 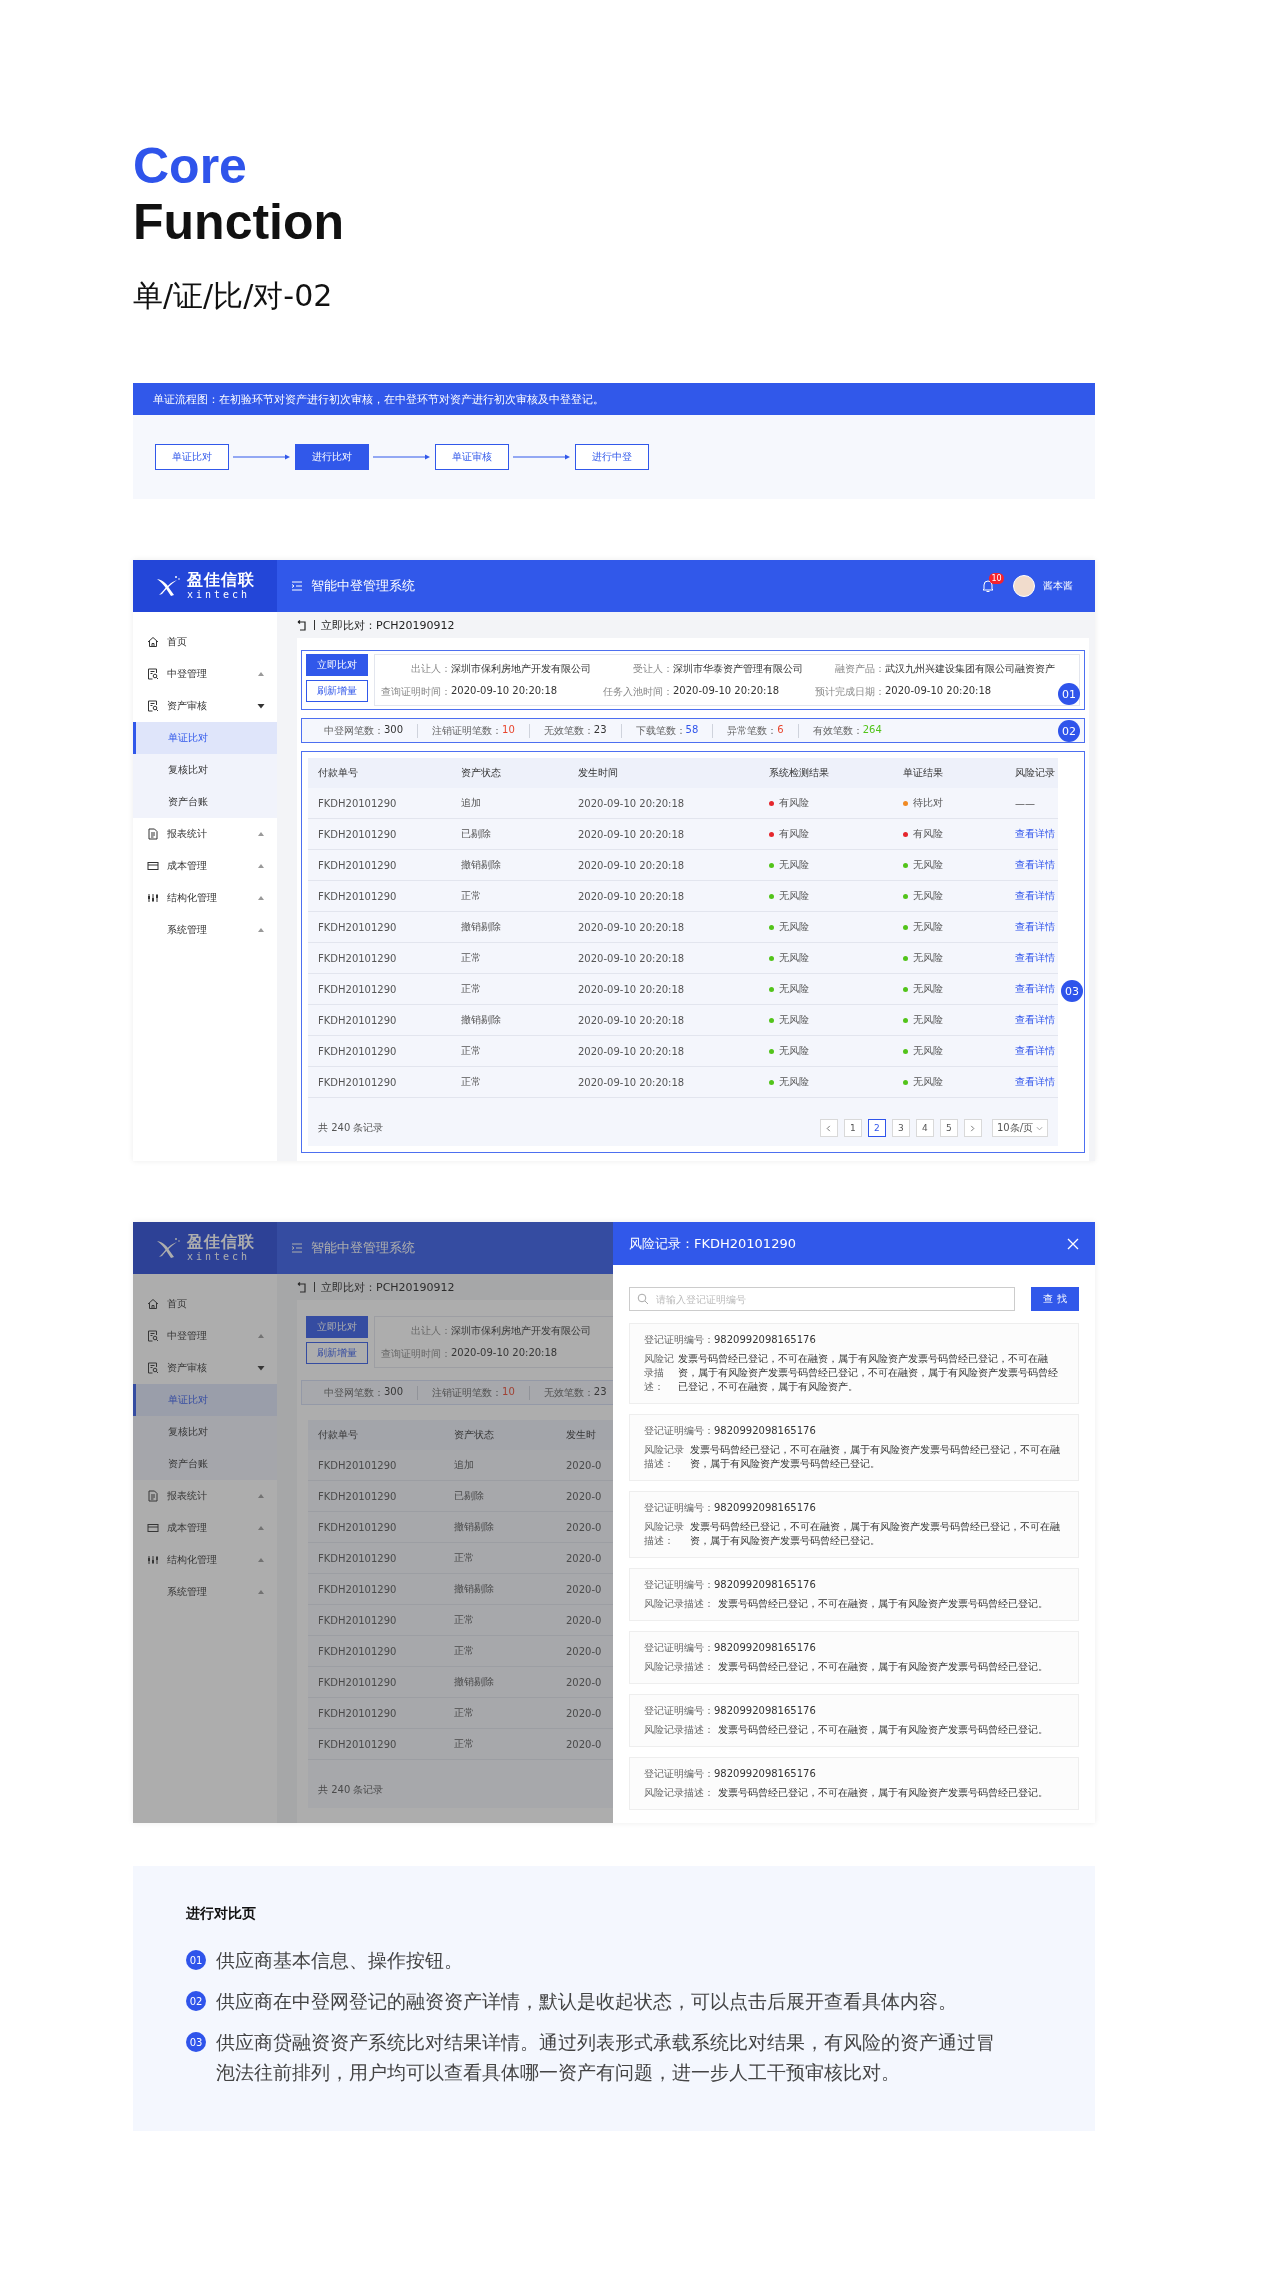 I want to click on table-cell-text: 追加, so click(x=471, y=803).